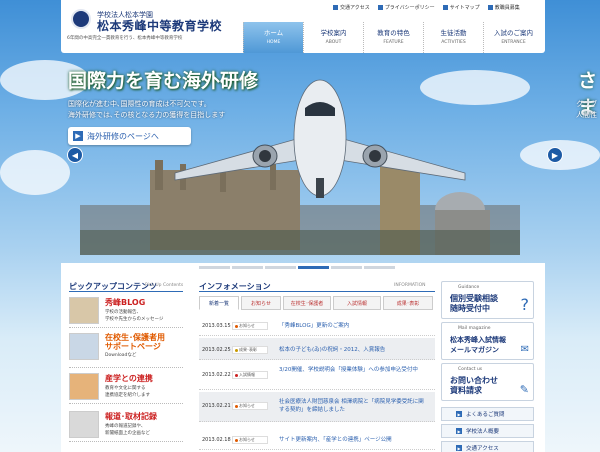 The width and height of the screenshot is (600, 452). What do you see at coordinates (317, 349) in the screenshot?
I see `news-item: 2013.02.25 成果･表彰 松本の子ども(ゐ)の祝詞・2012、入賞報告` at bounding box center [317, 349].